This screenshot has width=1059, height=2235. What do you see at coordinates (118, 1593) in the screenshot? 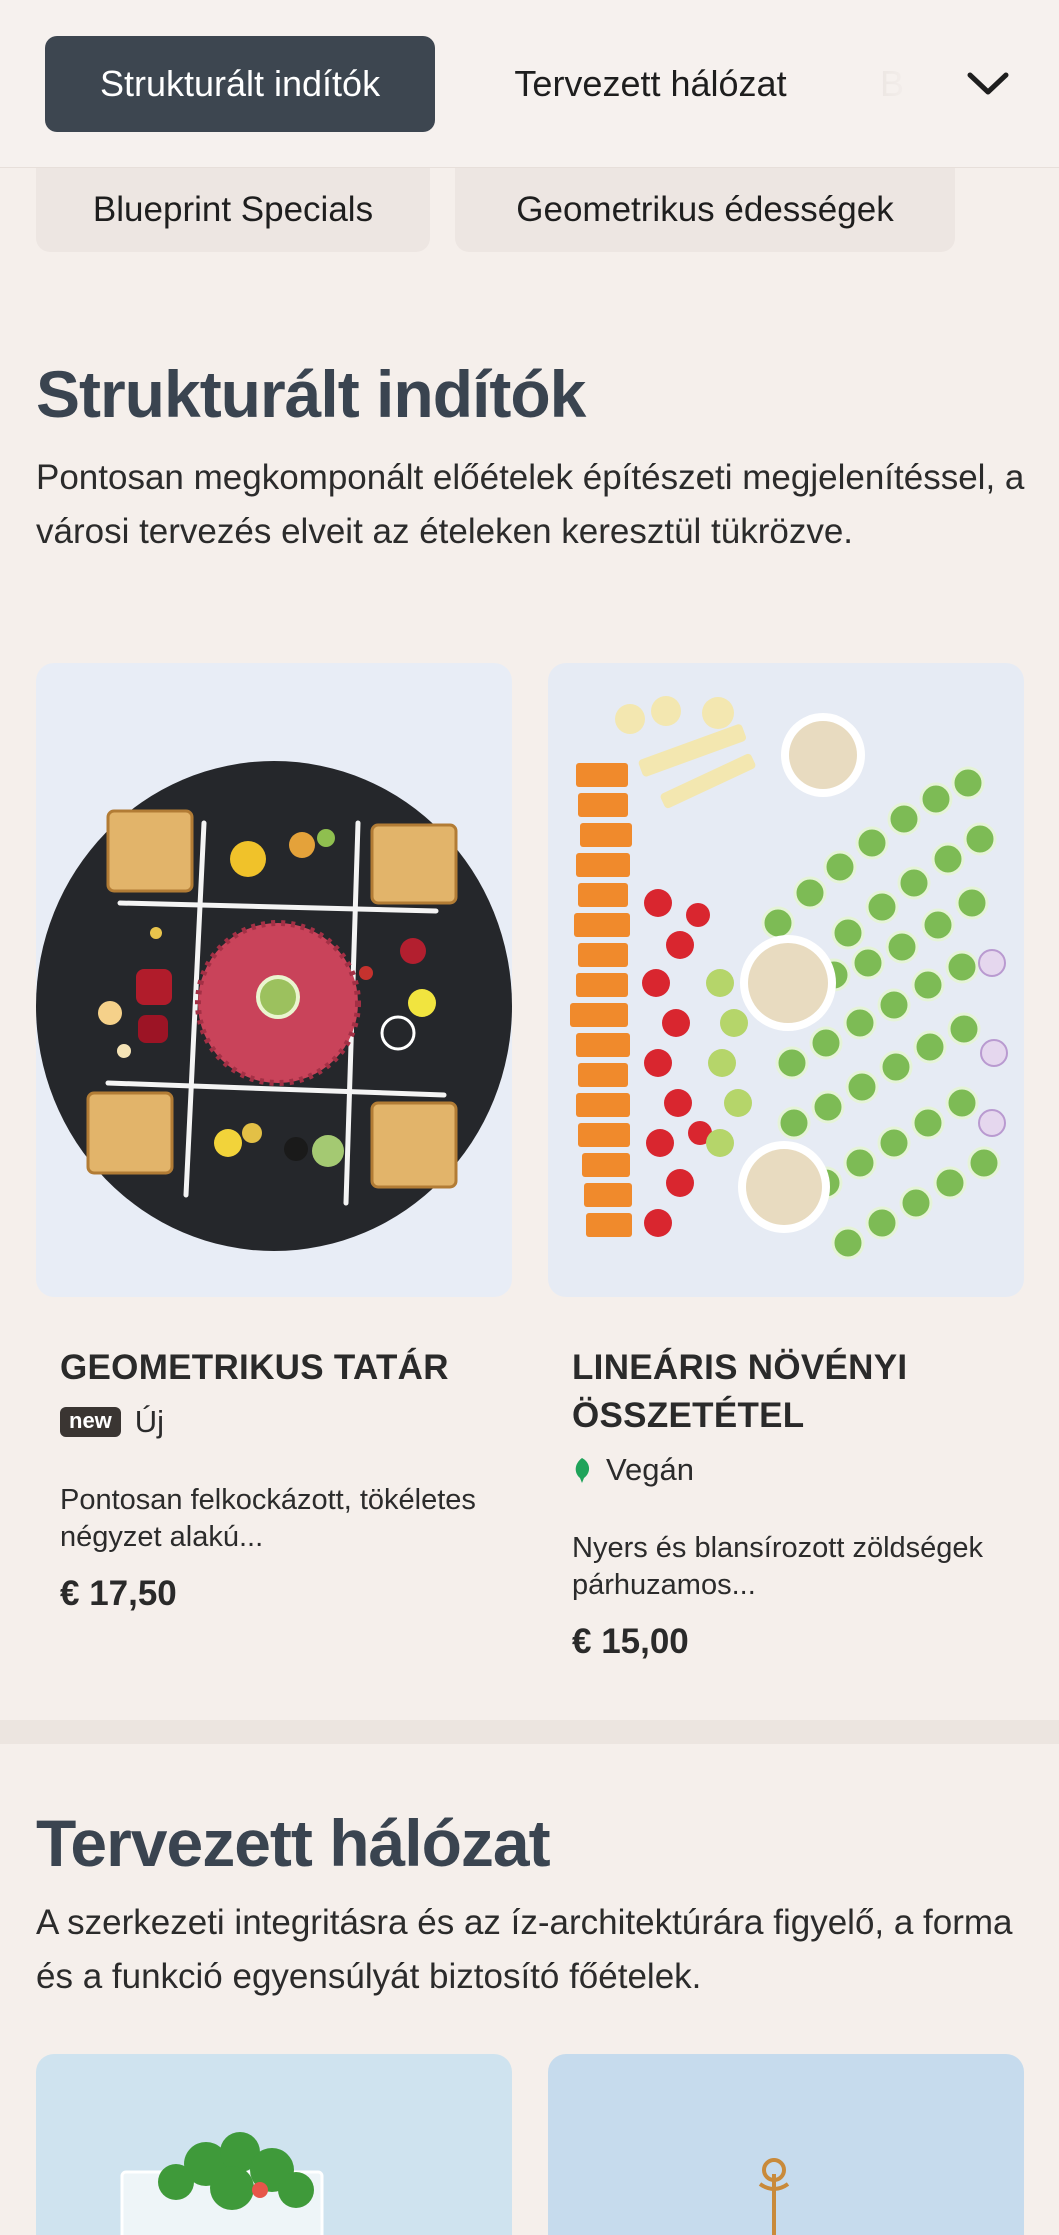
I see `item-price: € 17,50` at bounding box center [118, 1593].